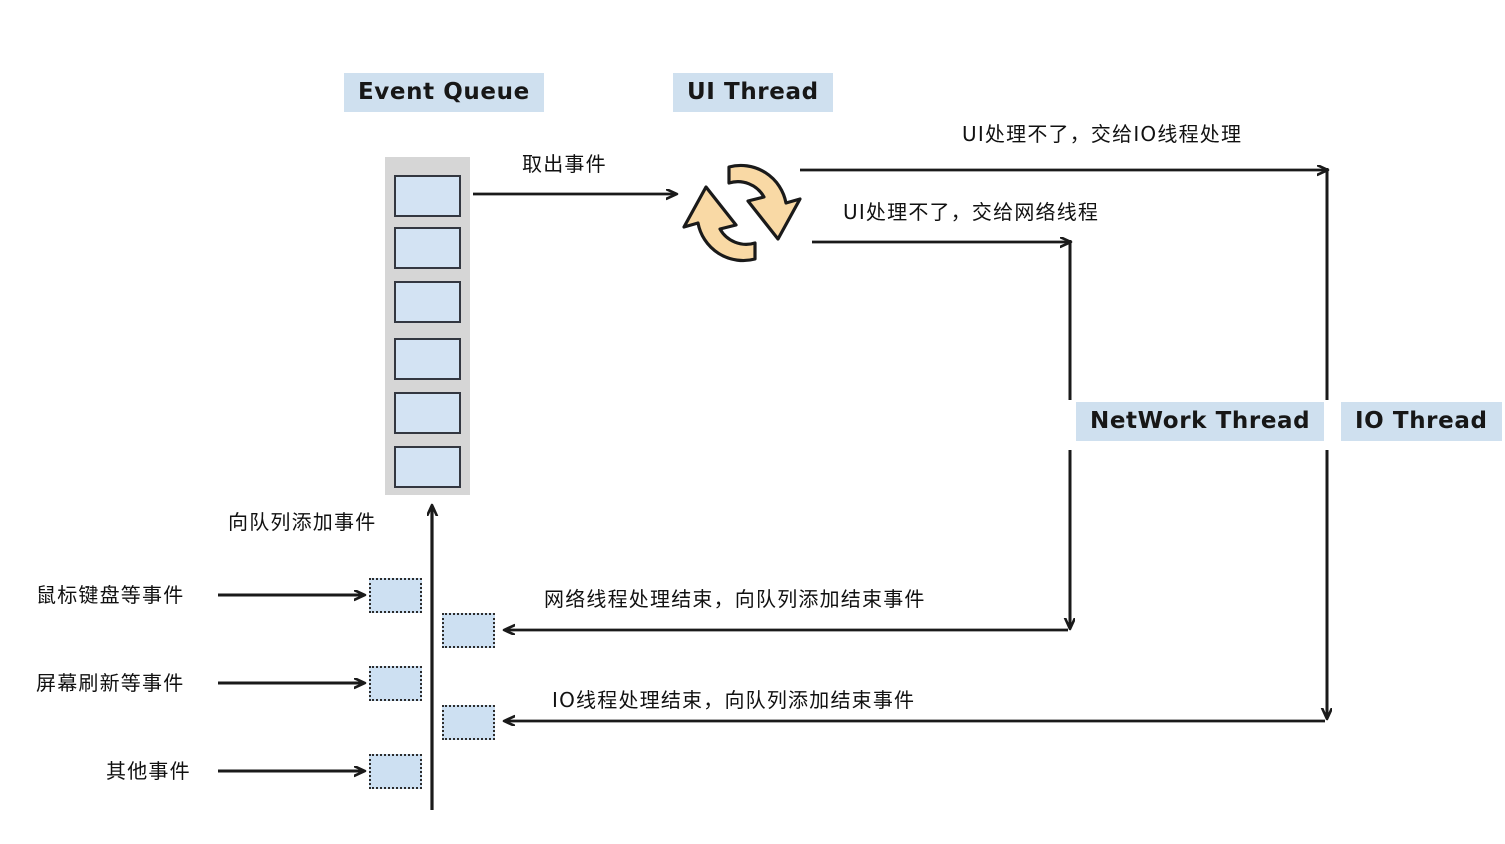  What do you see at coordinates (302, 522) in the screenshot?
I see `edge-label-enqueue-event: 向队列添加事件` at bounding box center [302, 522].